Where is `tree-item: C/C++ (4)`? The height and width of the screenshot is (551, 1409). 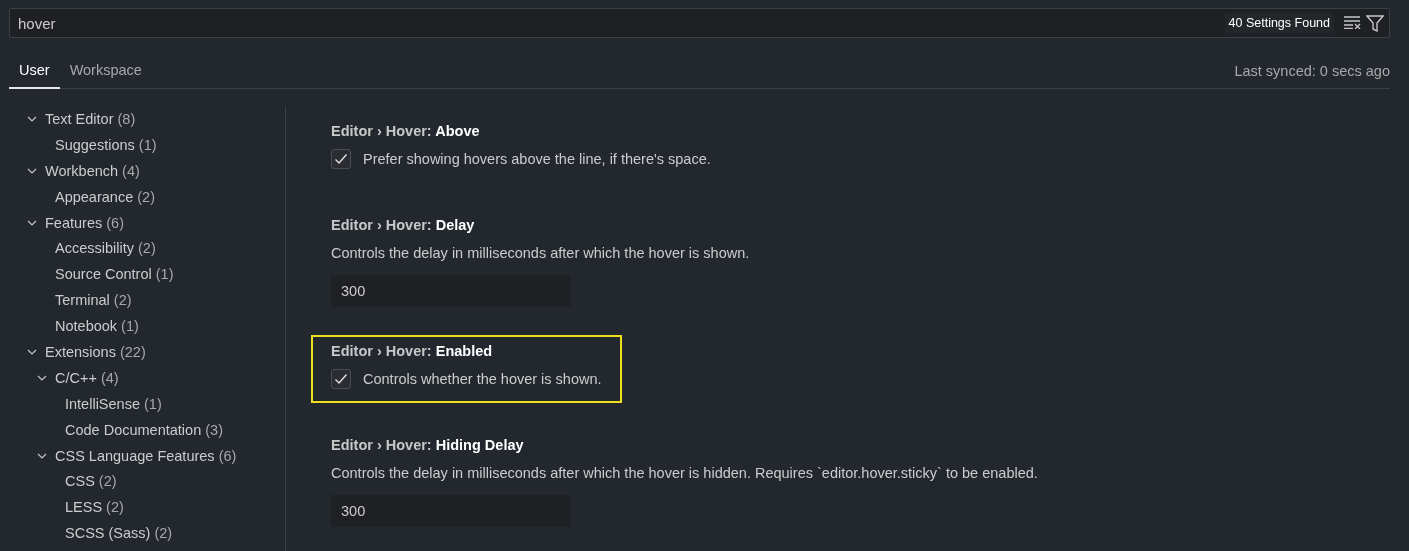
tree-item: C/C++ (4) is located at coordinates (87, 377).